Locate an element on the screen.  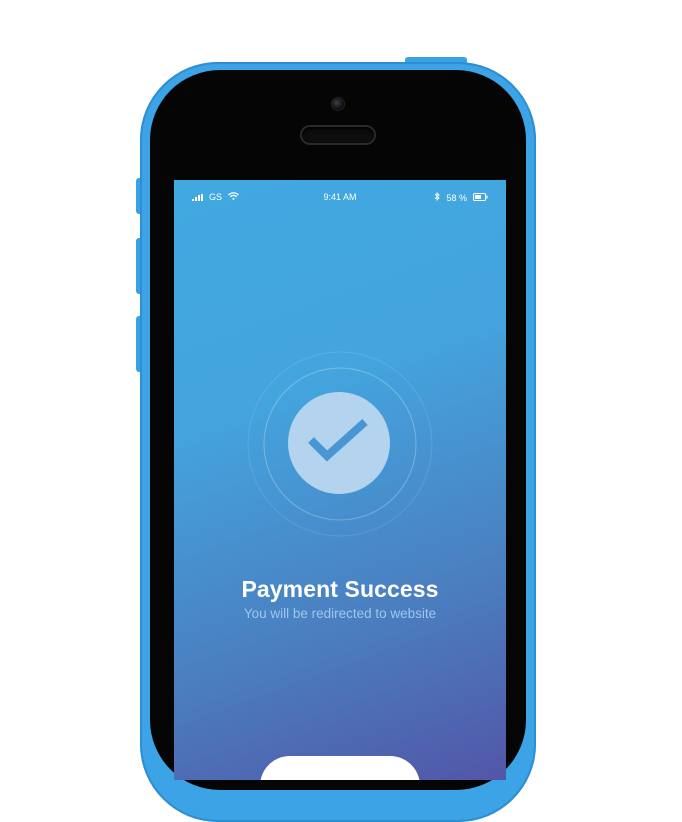
earpiece-speaker is located at coordinates (338, 135).